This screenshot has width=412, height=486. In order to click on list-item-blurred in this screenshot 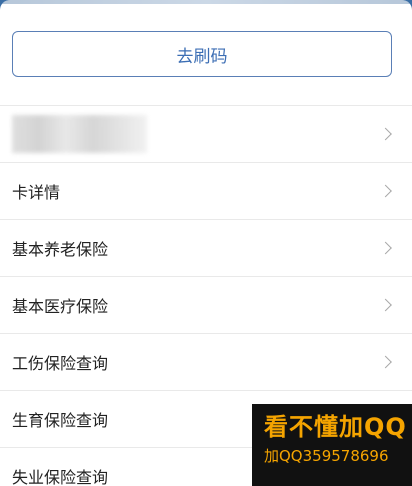, I will do `click(206, 133)`.